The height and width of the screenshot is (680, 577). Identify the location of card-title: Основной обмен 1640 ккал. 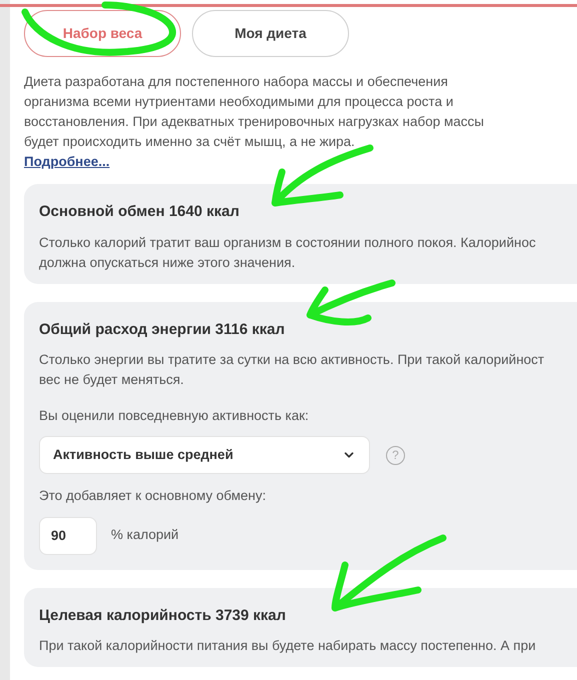
(139, 212).